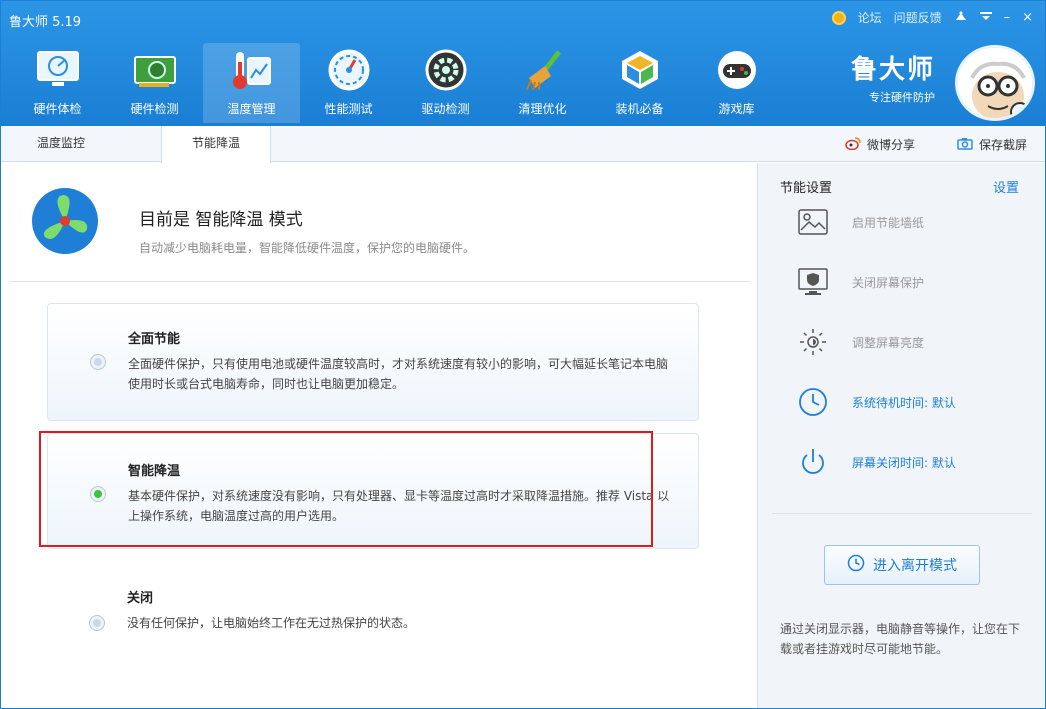 This screenshot has height=709, width=1046. Describe the element at coordinates (543, 70) in the screenshot. I see `broom-icon` at that location.